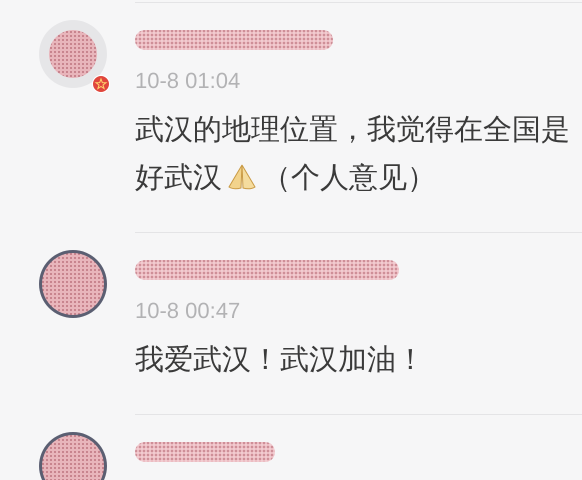  I want to click on comment-text: （个人意见）, so click(349, 177).